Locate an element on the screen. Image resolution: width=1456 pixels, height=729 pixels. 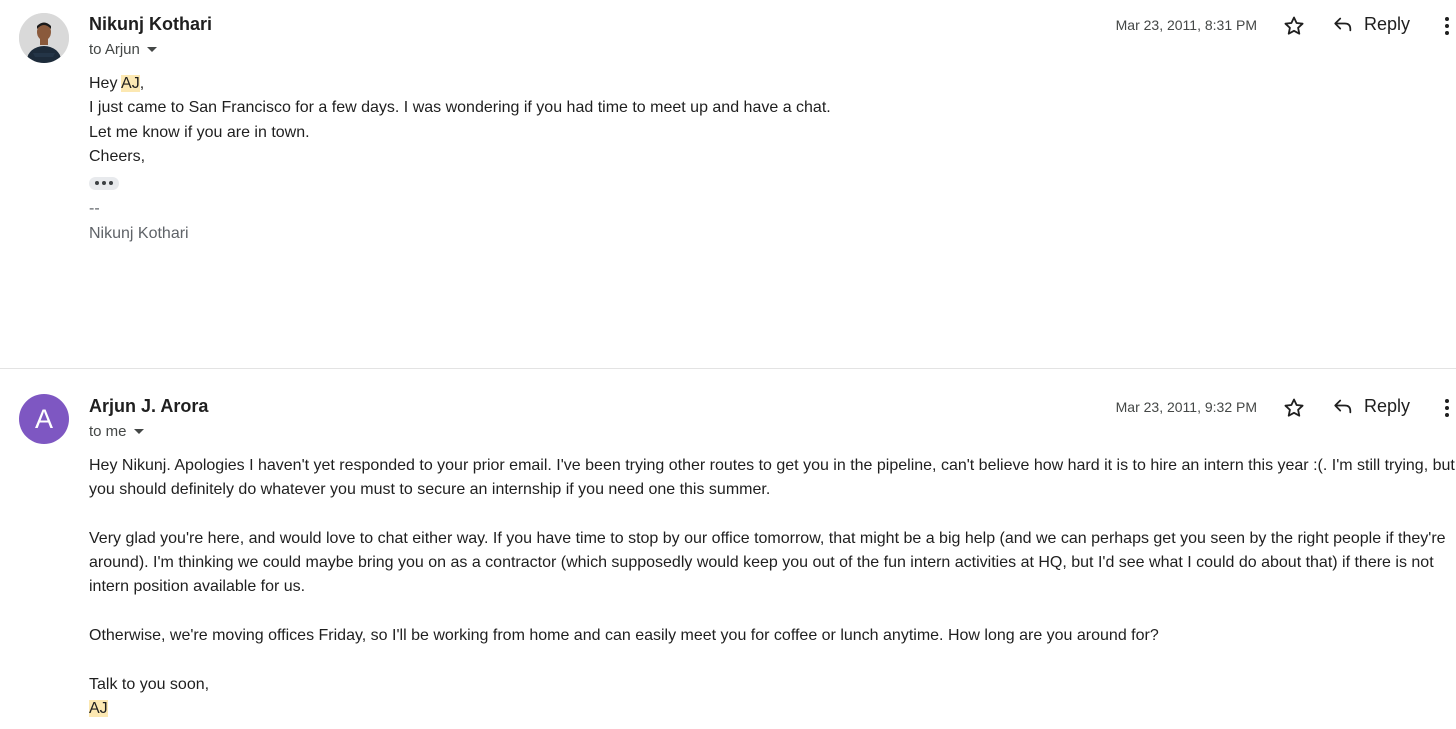
signoff-line: AJ is located at coordinates (772, 709).